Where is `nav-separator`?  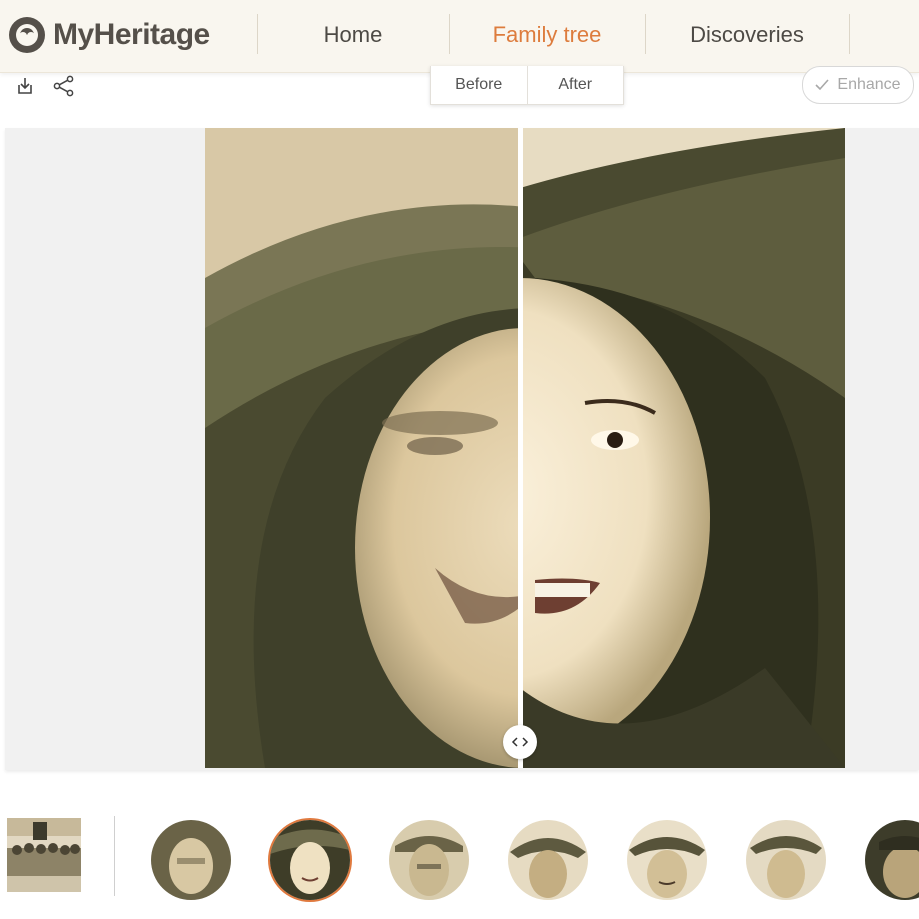
nav-separator is located at coordinates (849, 34).